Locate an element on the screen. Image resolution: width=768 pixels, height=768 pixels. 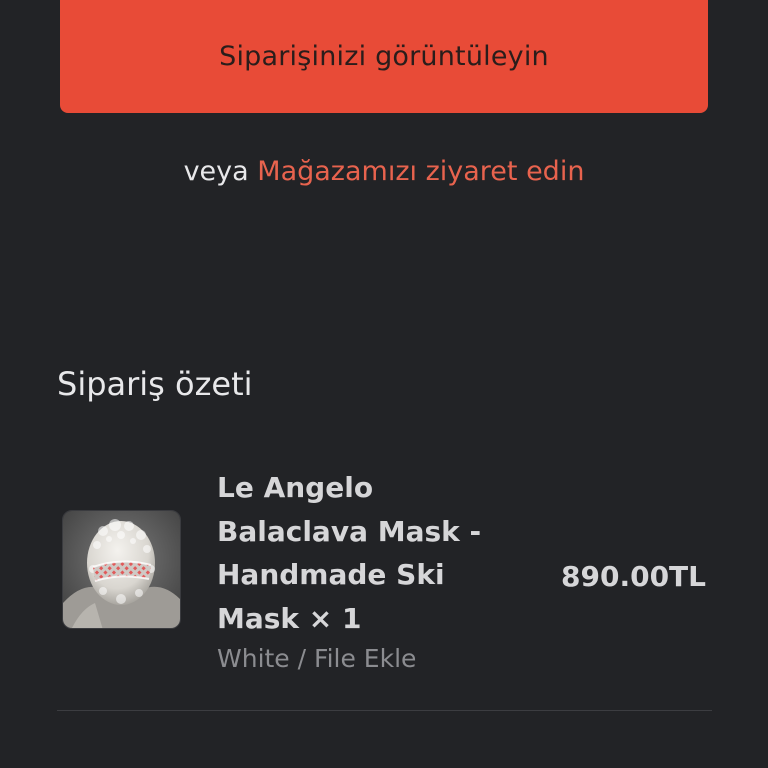
balaclava-mask-image is located at coordinates (121, 569).